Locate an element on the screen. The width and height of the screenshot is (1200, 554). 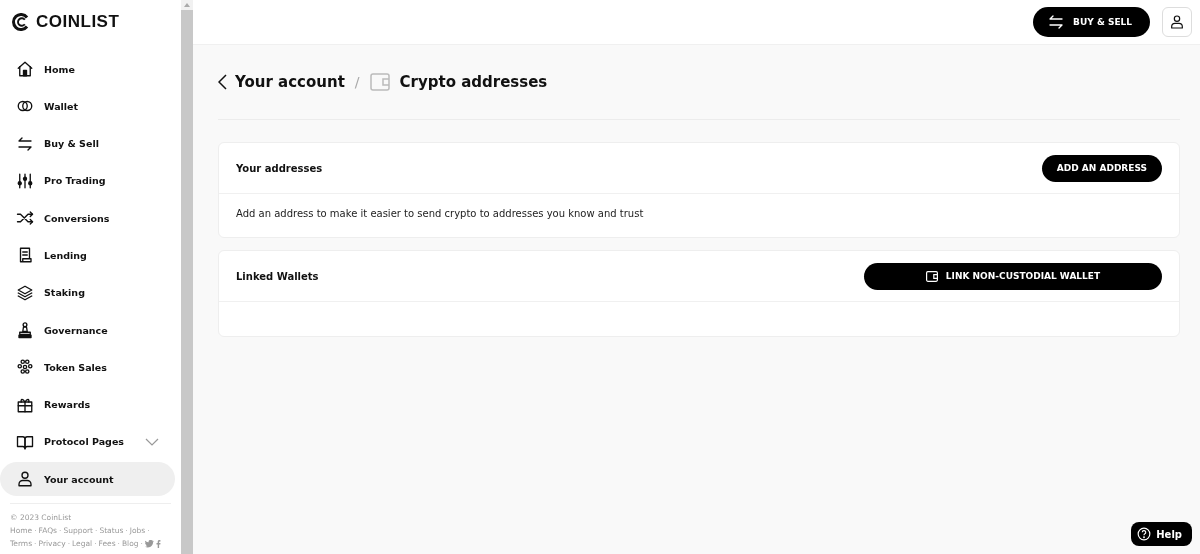
logo-icon is located at coordinates (21, 22).